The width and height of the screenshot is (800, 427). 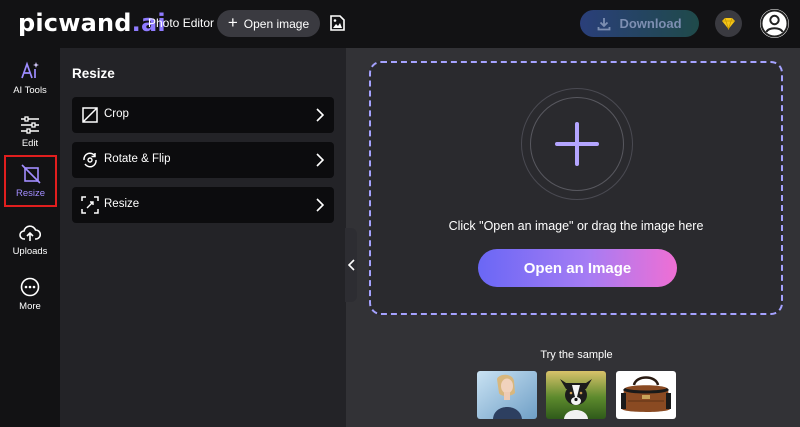 I want to click on nav-item-ai-tools: AI Tools, so click(x=30, y=78).